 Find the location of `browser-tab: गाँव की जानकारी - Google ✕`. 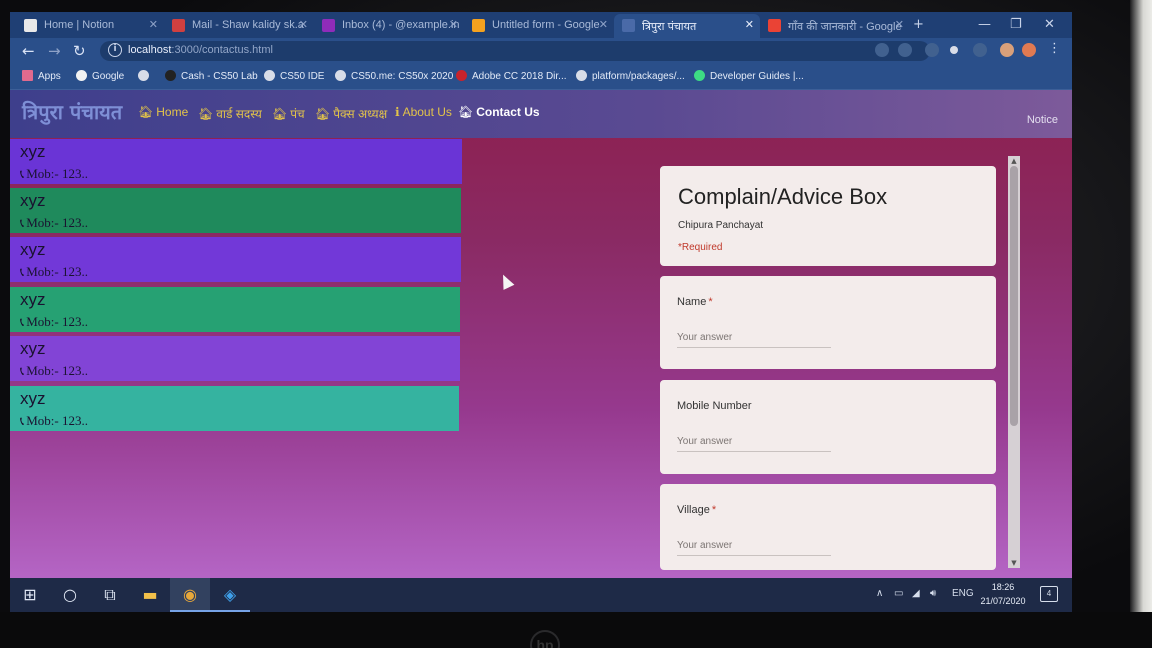

browser-tab: गाँव की जानकारी - Google ✕ is located at coordinates (835, 26).